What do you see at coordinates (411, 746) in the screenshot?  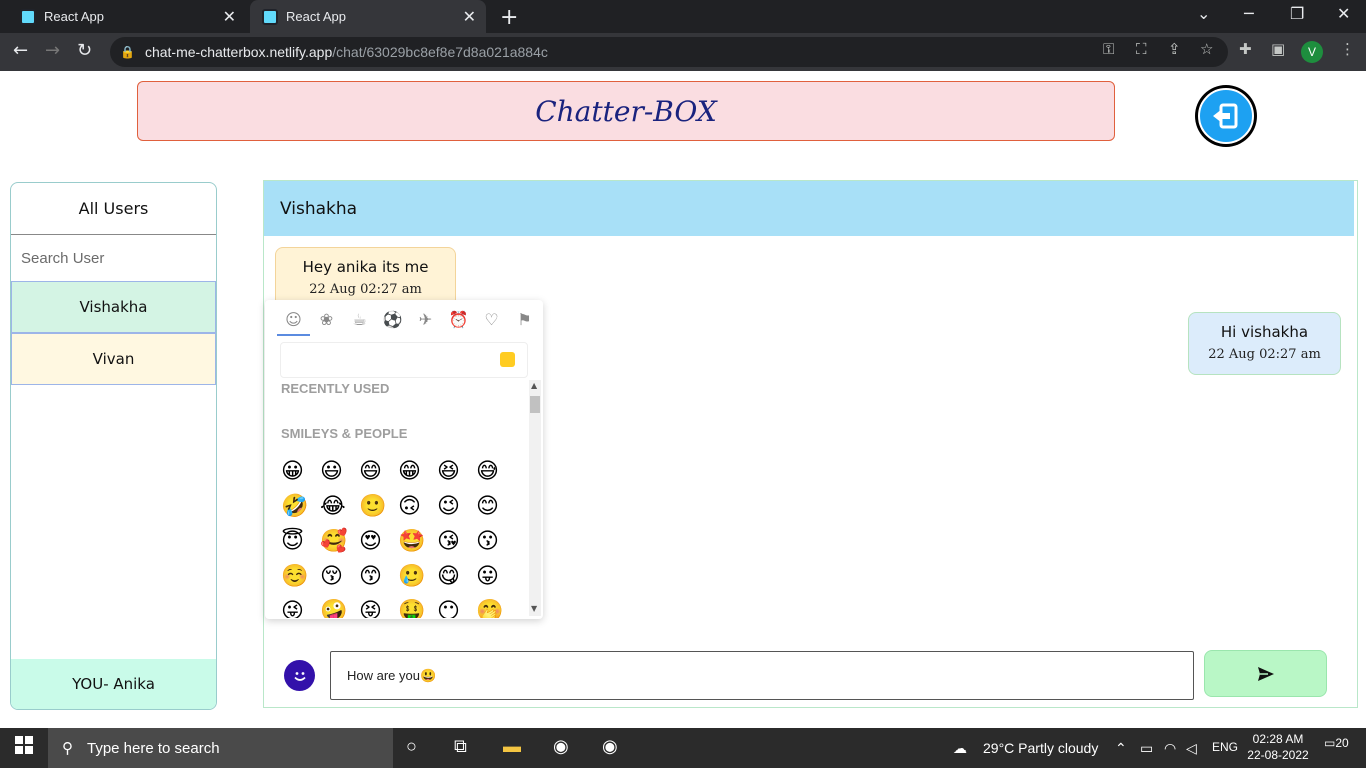 I see `cortana-icon: ○` at bounding box center [411, 746].